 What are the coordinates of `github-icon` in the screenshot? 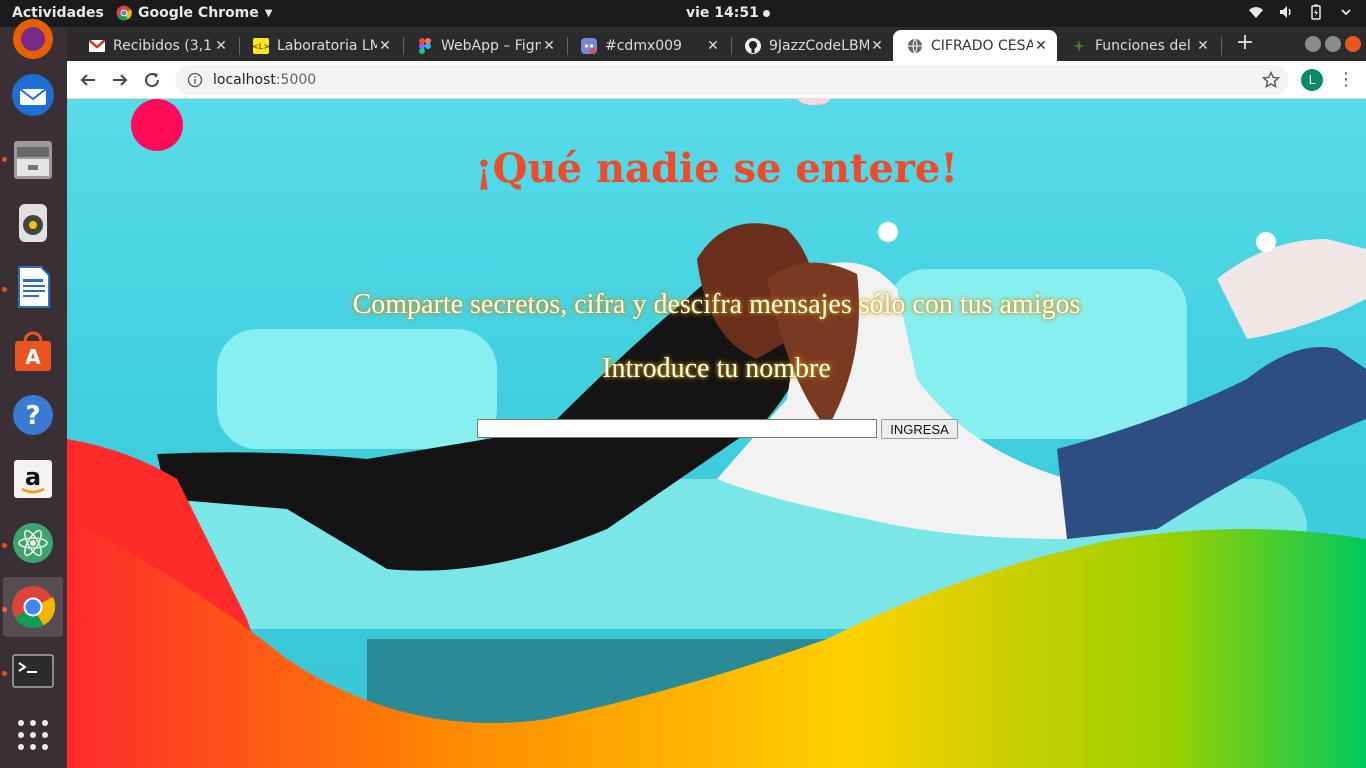 It's located at (753, 45).